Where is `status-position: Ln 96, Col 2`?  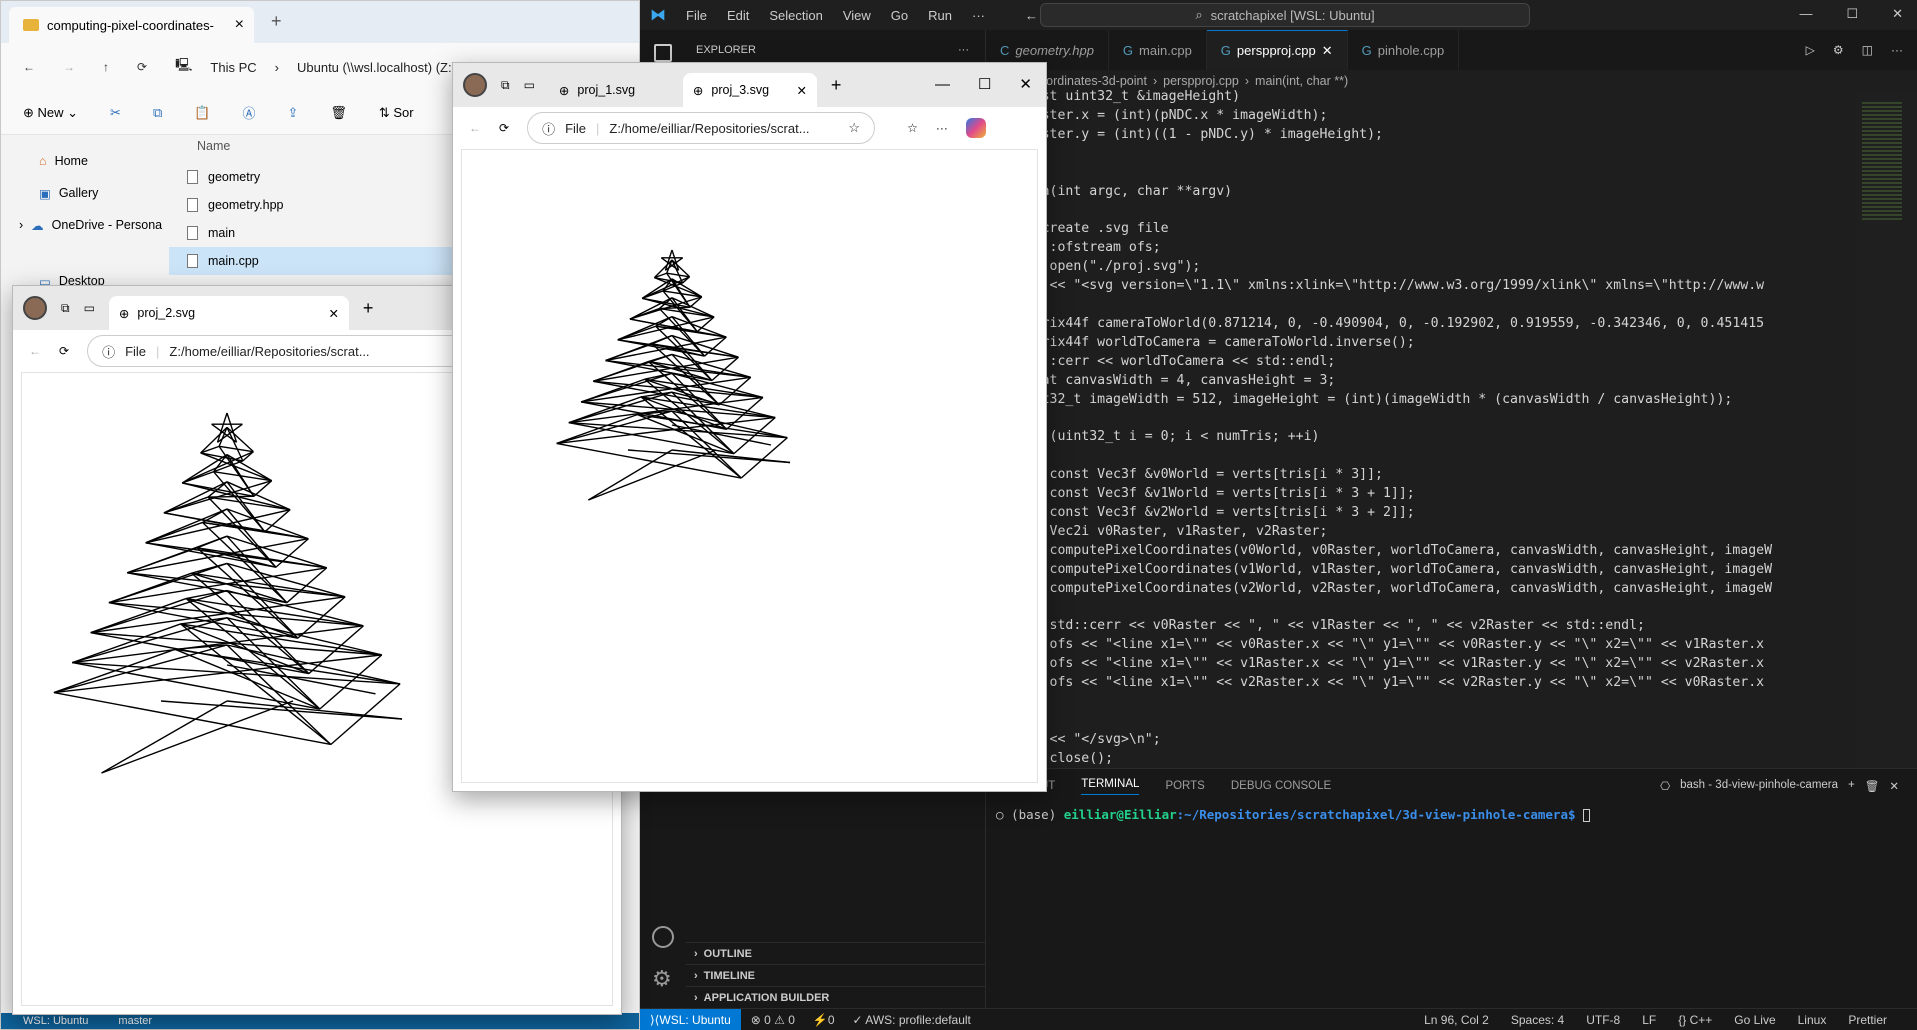 status-position: Ln 96, Col 2 is located at coordinates (1456, 1020).